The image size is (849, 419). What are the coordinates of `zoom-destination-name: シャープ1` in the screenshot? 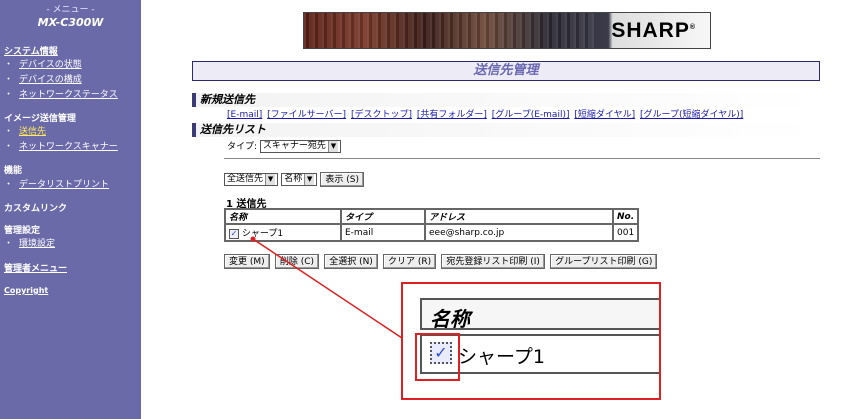 It's located at (501, 357).